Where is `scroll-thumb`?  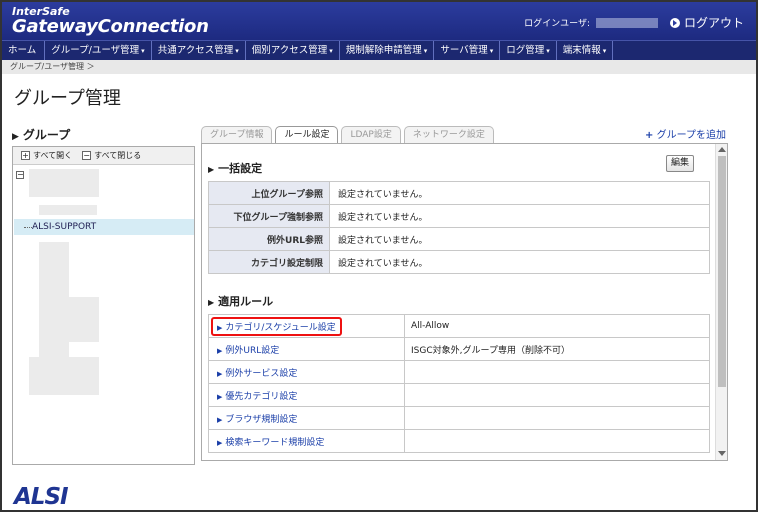 scroll-thumb is located at coordinates (722, 271).